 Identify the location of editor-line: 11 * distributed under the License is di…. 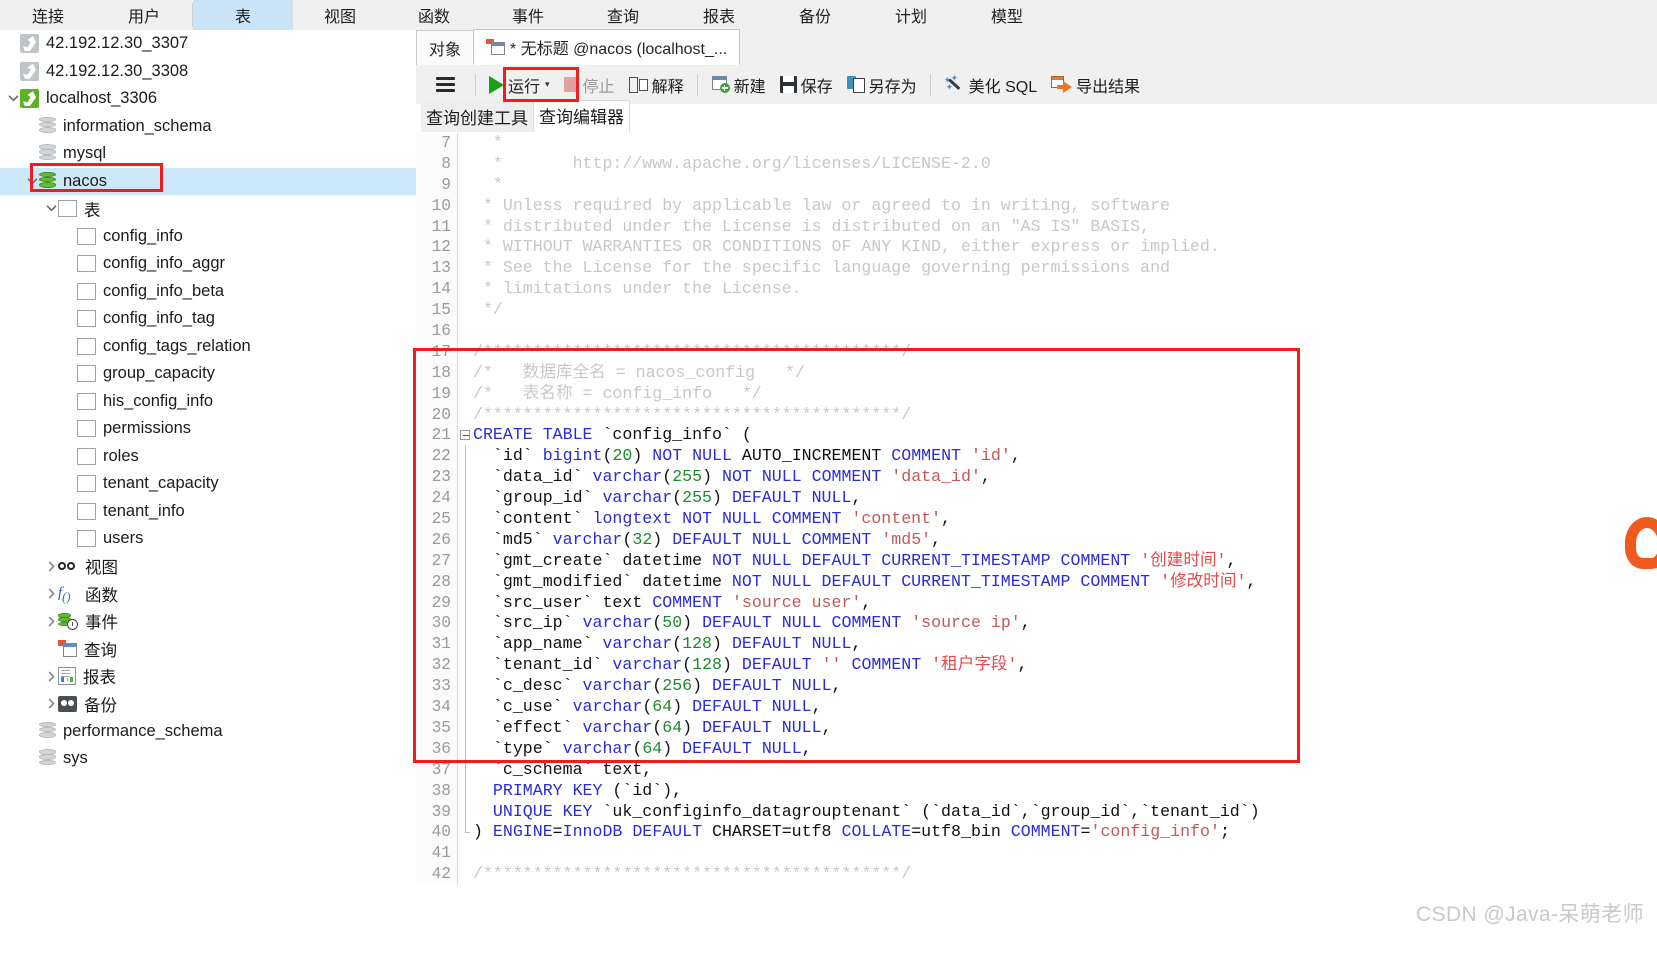
(1036, 227).